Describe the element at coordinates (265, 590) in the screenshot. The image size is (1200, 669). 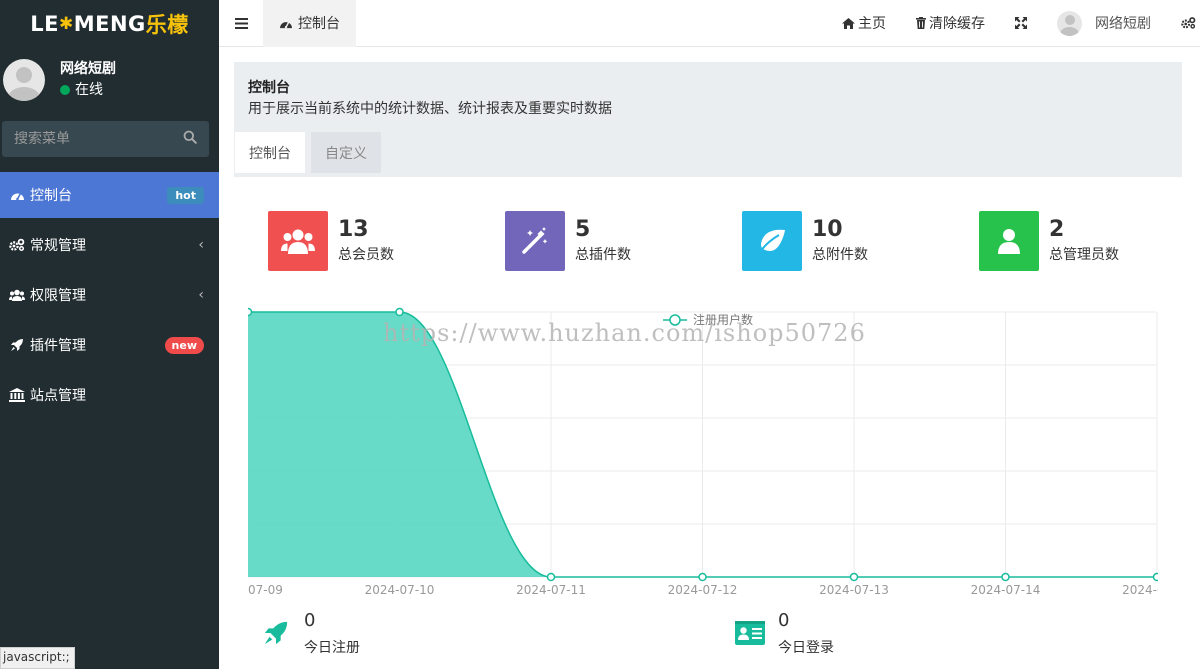
I see `x-tick-label: 2024-07-09` at that location.